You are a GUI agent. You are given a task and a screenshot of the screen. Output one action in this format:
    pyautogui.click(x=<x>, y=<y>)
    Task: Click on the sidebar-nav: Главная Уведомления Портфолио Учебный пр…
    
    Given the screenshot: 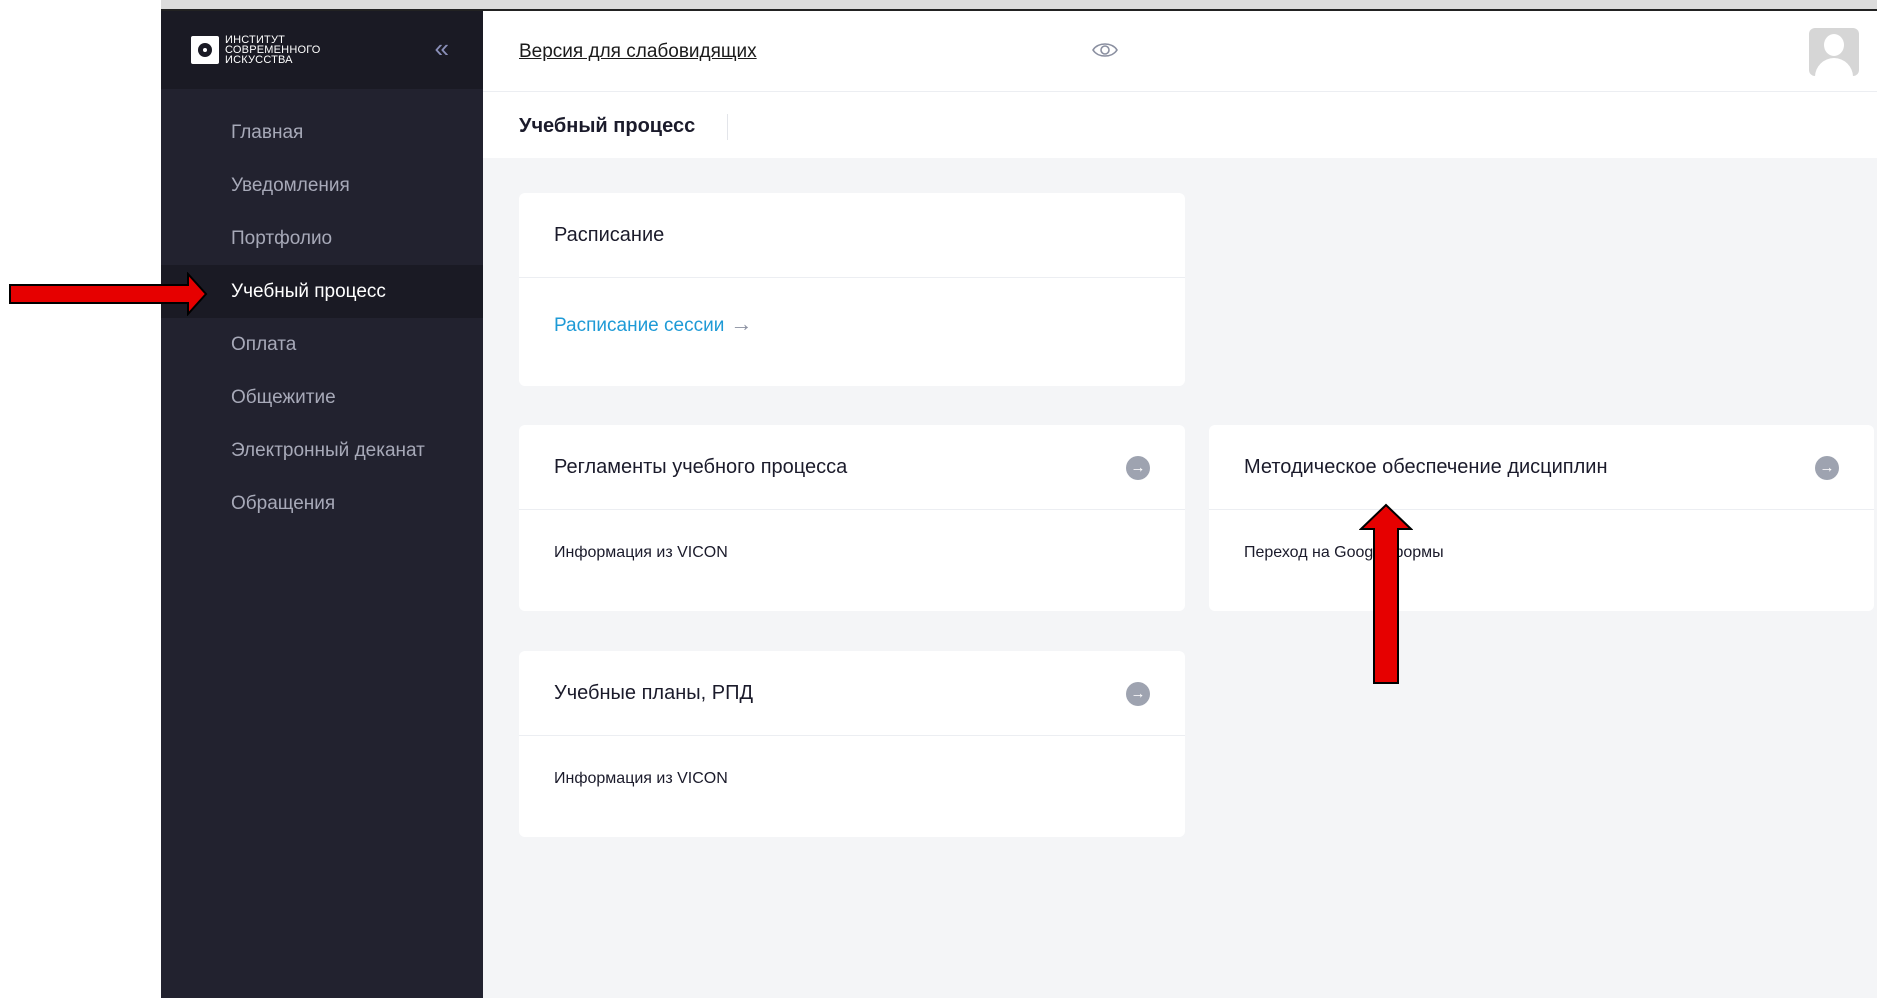 What is the action you would take?
    pyautogui.click(x=322, y=318)
    